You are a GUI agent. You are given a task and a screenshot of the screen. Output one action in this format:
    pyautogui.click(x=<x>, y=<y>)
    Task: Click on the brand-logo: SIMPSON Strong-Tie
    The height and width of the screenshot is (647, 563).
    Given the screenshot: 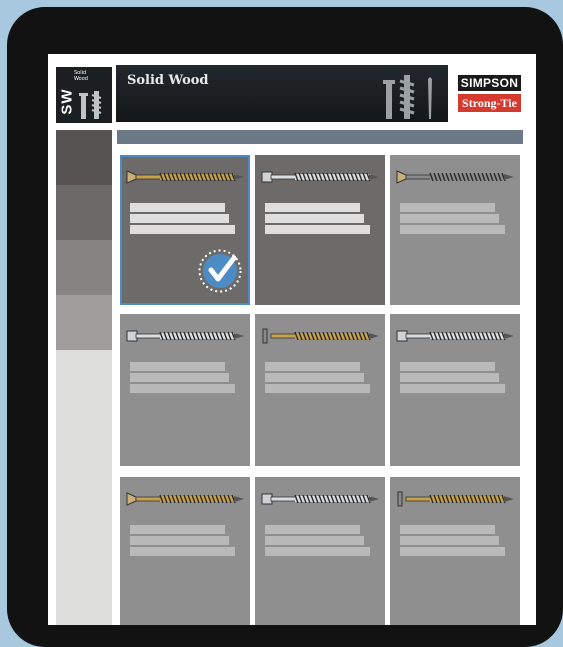 What is the action you would take?
    pyautogui.click(x=489, y=93)
    